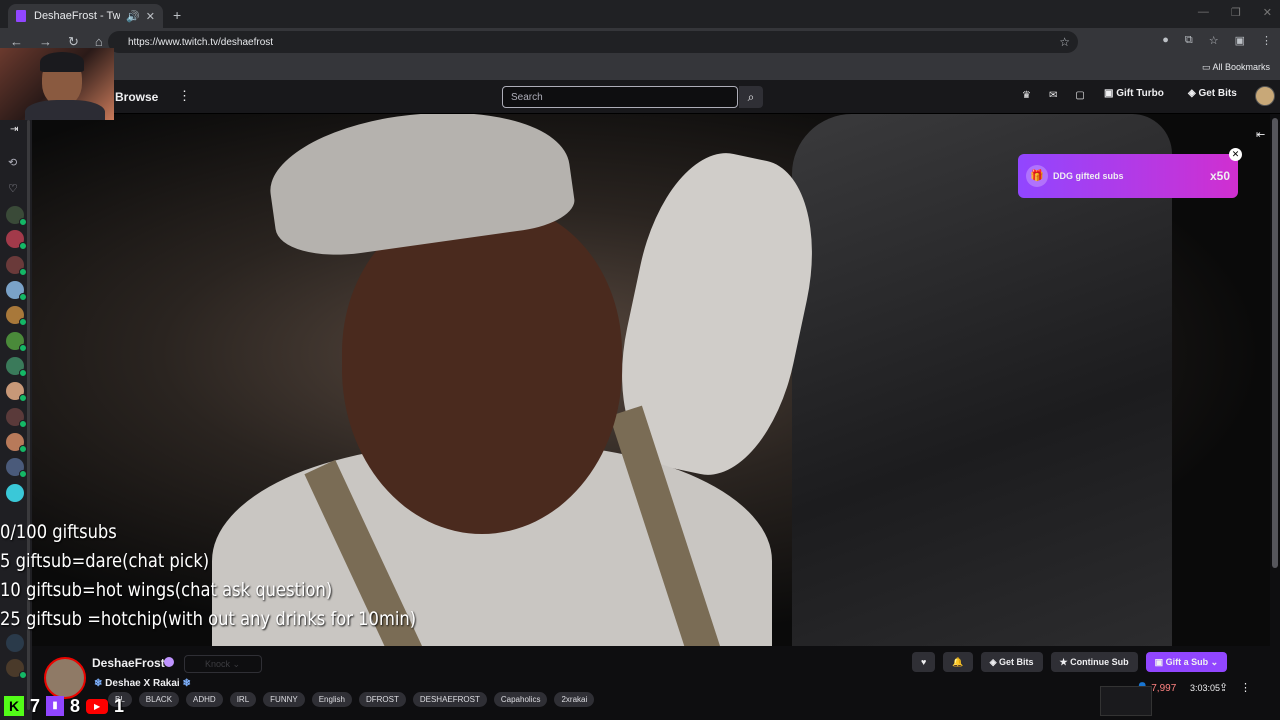 The image size is (1280, 720). Describe the element at coordinates (14, 706) in the screenshot. I see `kick-logo-icon: K` at that location.